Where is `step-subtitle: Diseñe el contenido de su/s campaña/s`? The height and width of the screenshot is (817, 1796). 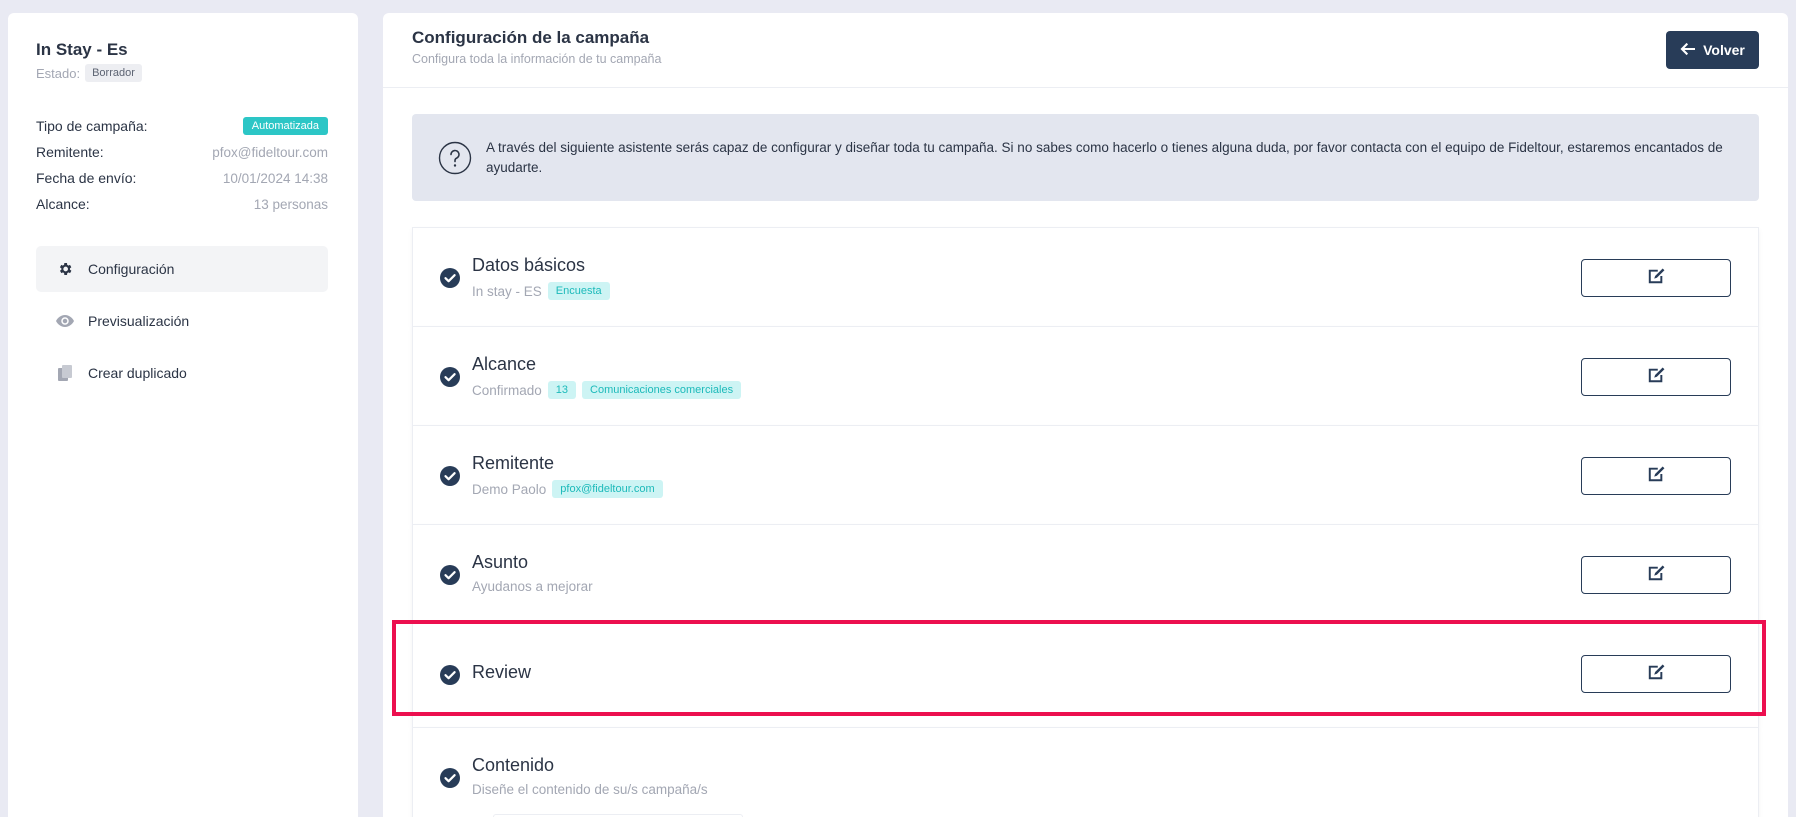 step-subtitle: Diseñe el contenido de su/s campaña/s is located at coordinates (590, 789).